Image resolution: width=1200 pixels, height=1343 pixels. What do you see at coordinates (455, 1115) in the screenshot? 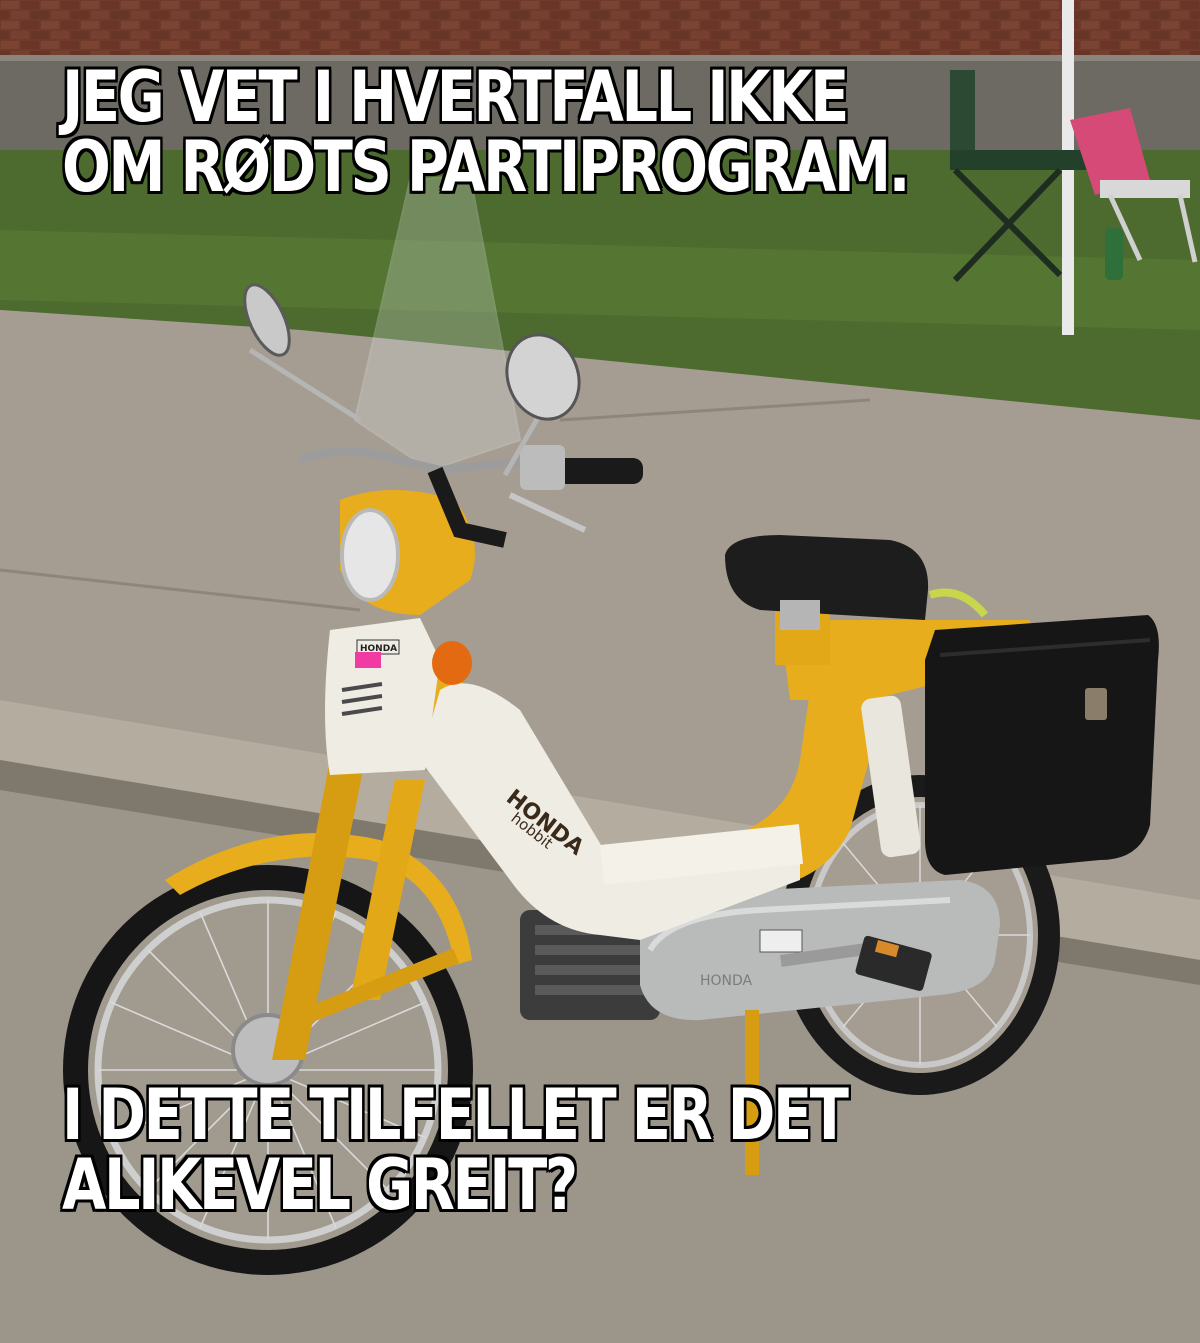
I see `bottom-caption-line-1: I DETTE TILFELLET ER DET` at bounding box center [455, 1115].